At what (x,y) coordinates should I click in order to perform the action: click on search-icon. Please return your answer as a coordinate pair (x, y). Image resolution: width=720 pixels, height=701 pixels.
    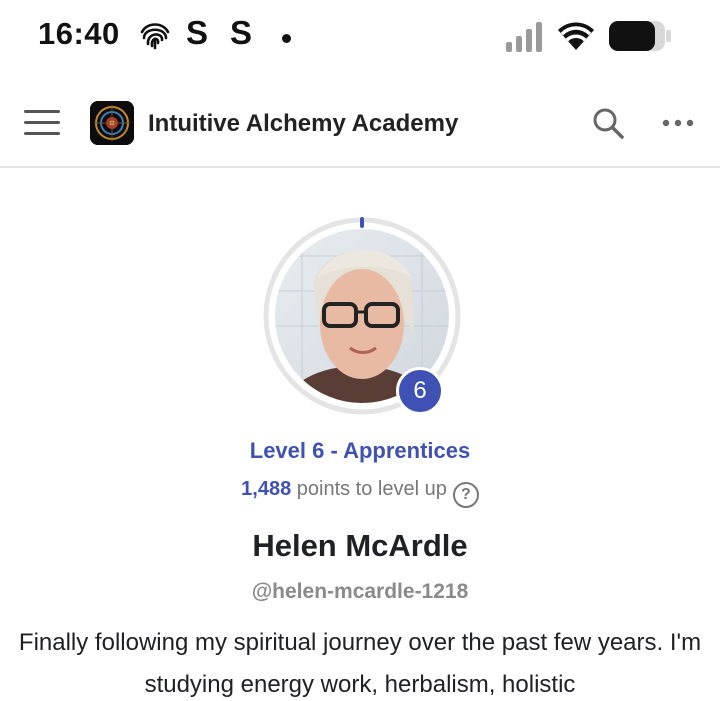
    Looking at the image, I should click on (608, 123).